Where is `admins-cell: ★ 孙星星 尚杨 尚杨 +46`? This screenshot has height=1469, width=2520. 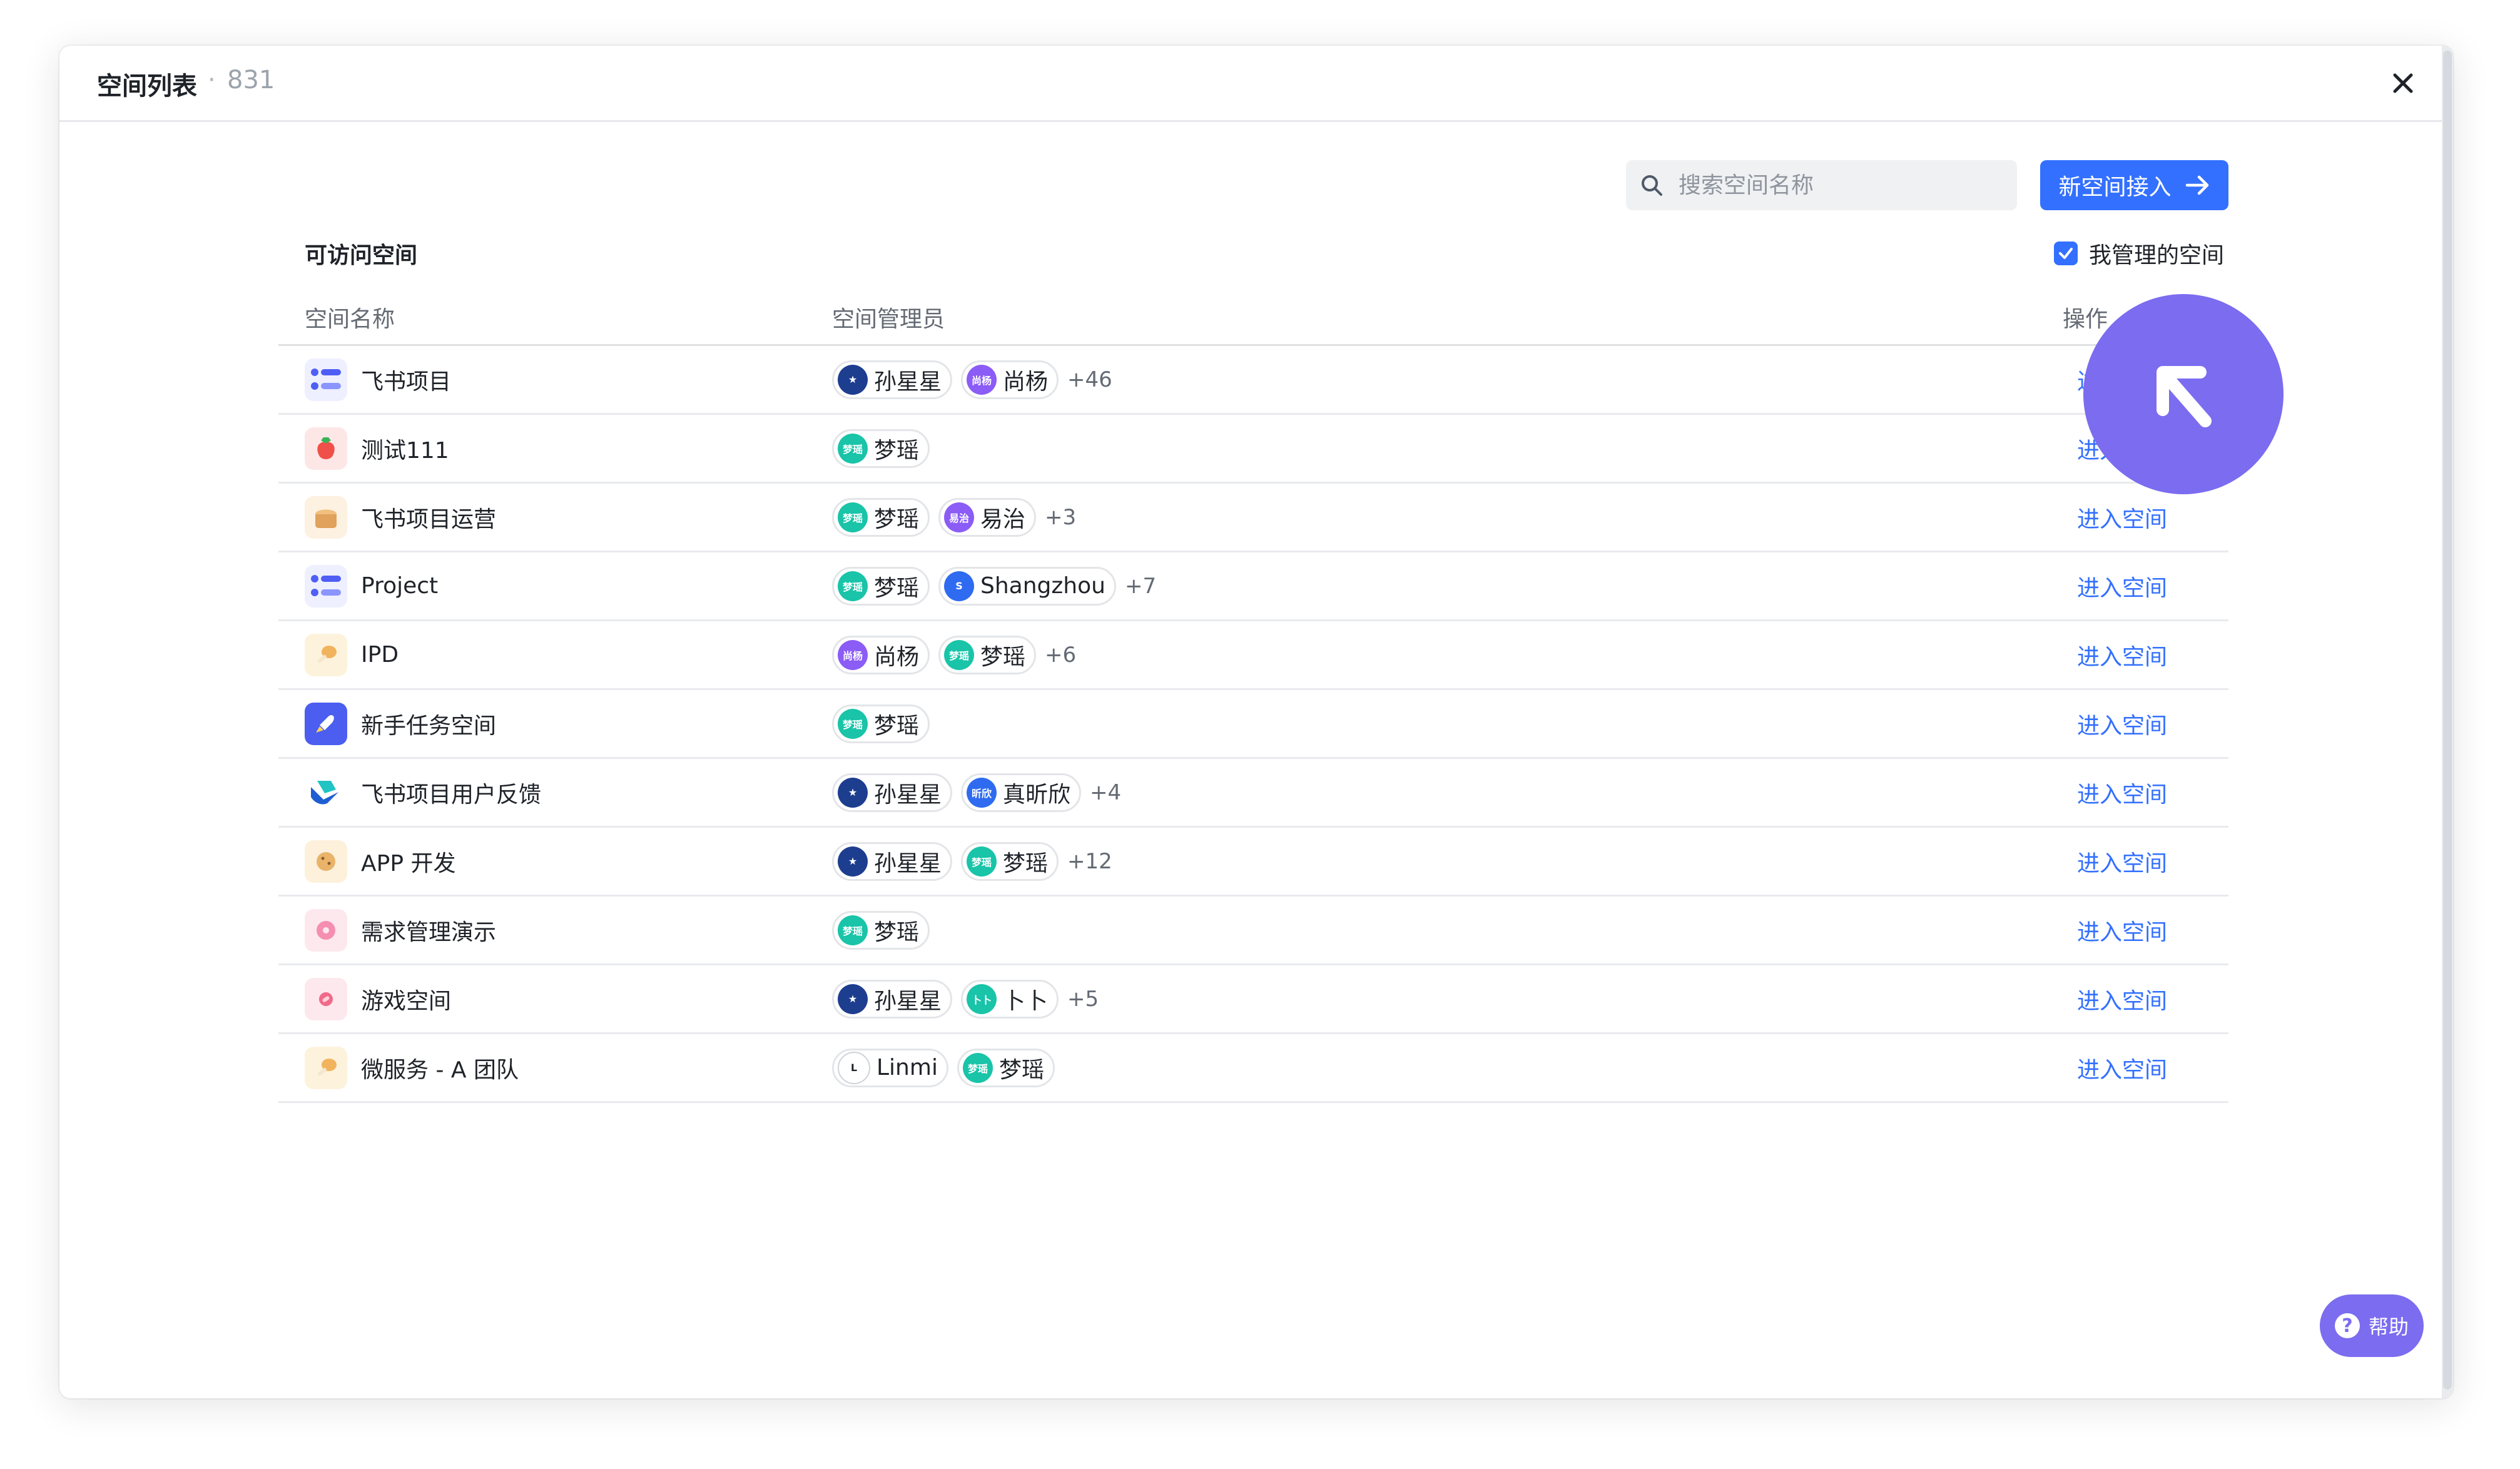
admins-cell: ★ 孙星星 尚杨 尚杨 +46 is located at coordinates (972, 379).